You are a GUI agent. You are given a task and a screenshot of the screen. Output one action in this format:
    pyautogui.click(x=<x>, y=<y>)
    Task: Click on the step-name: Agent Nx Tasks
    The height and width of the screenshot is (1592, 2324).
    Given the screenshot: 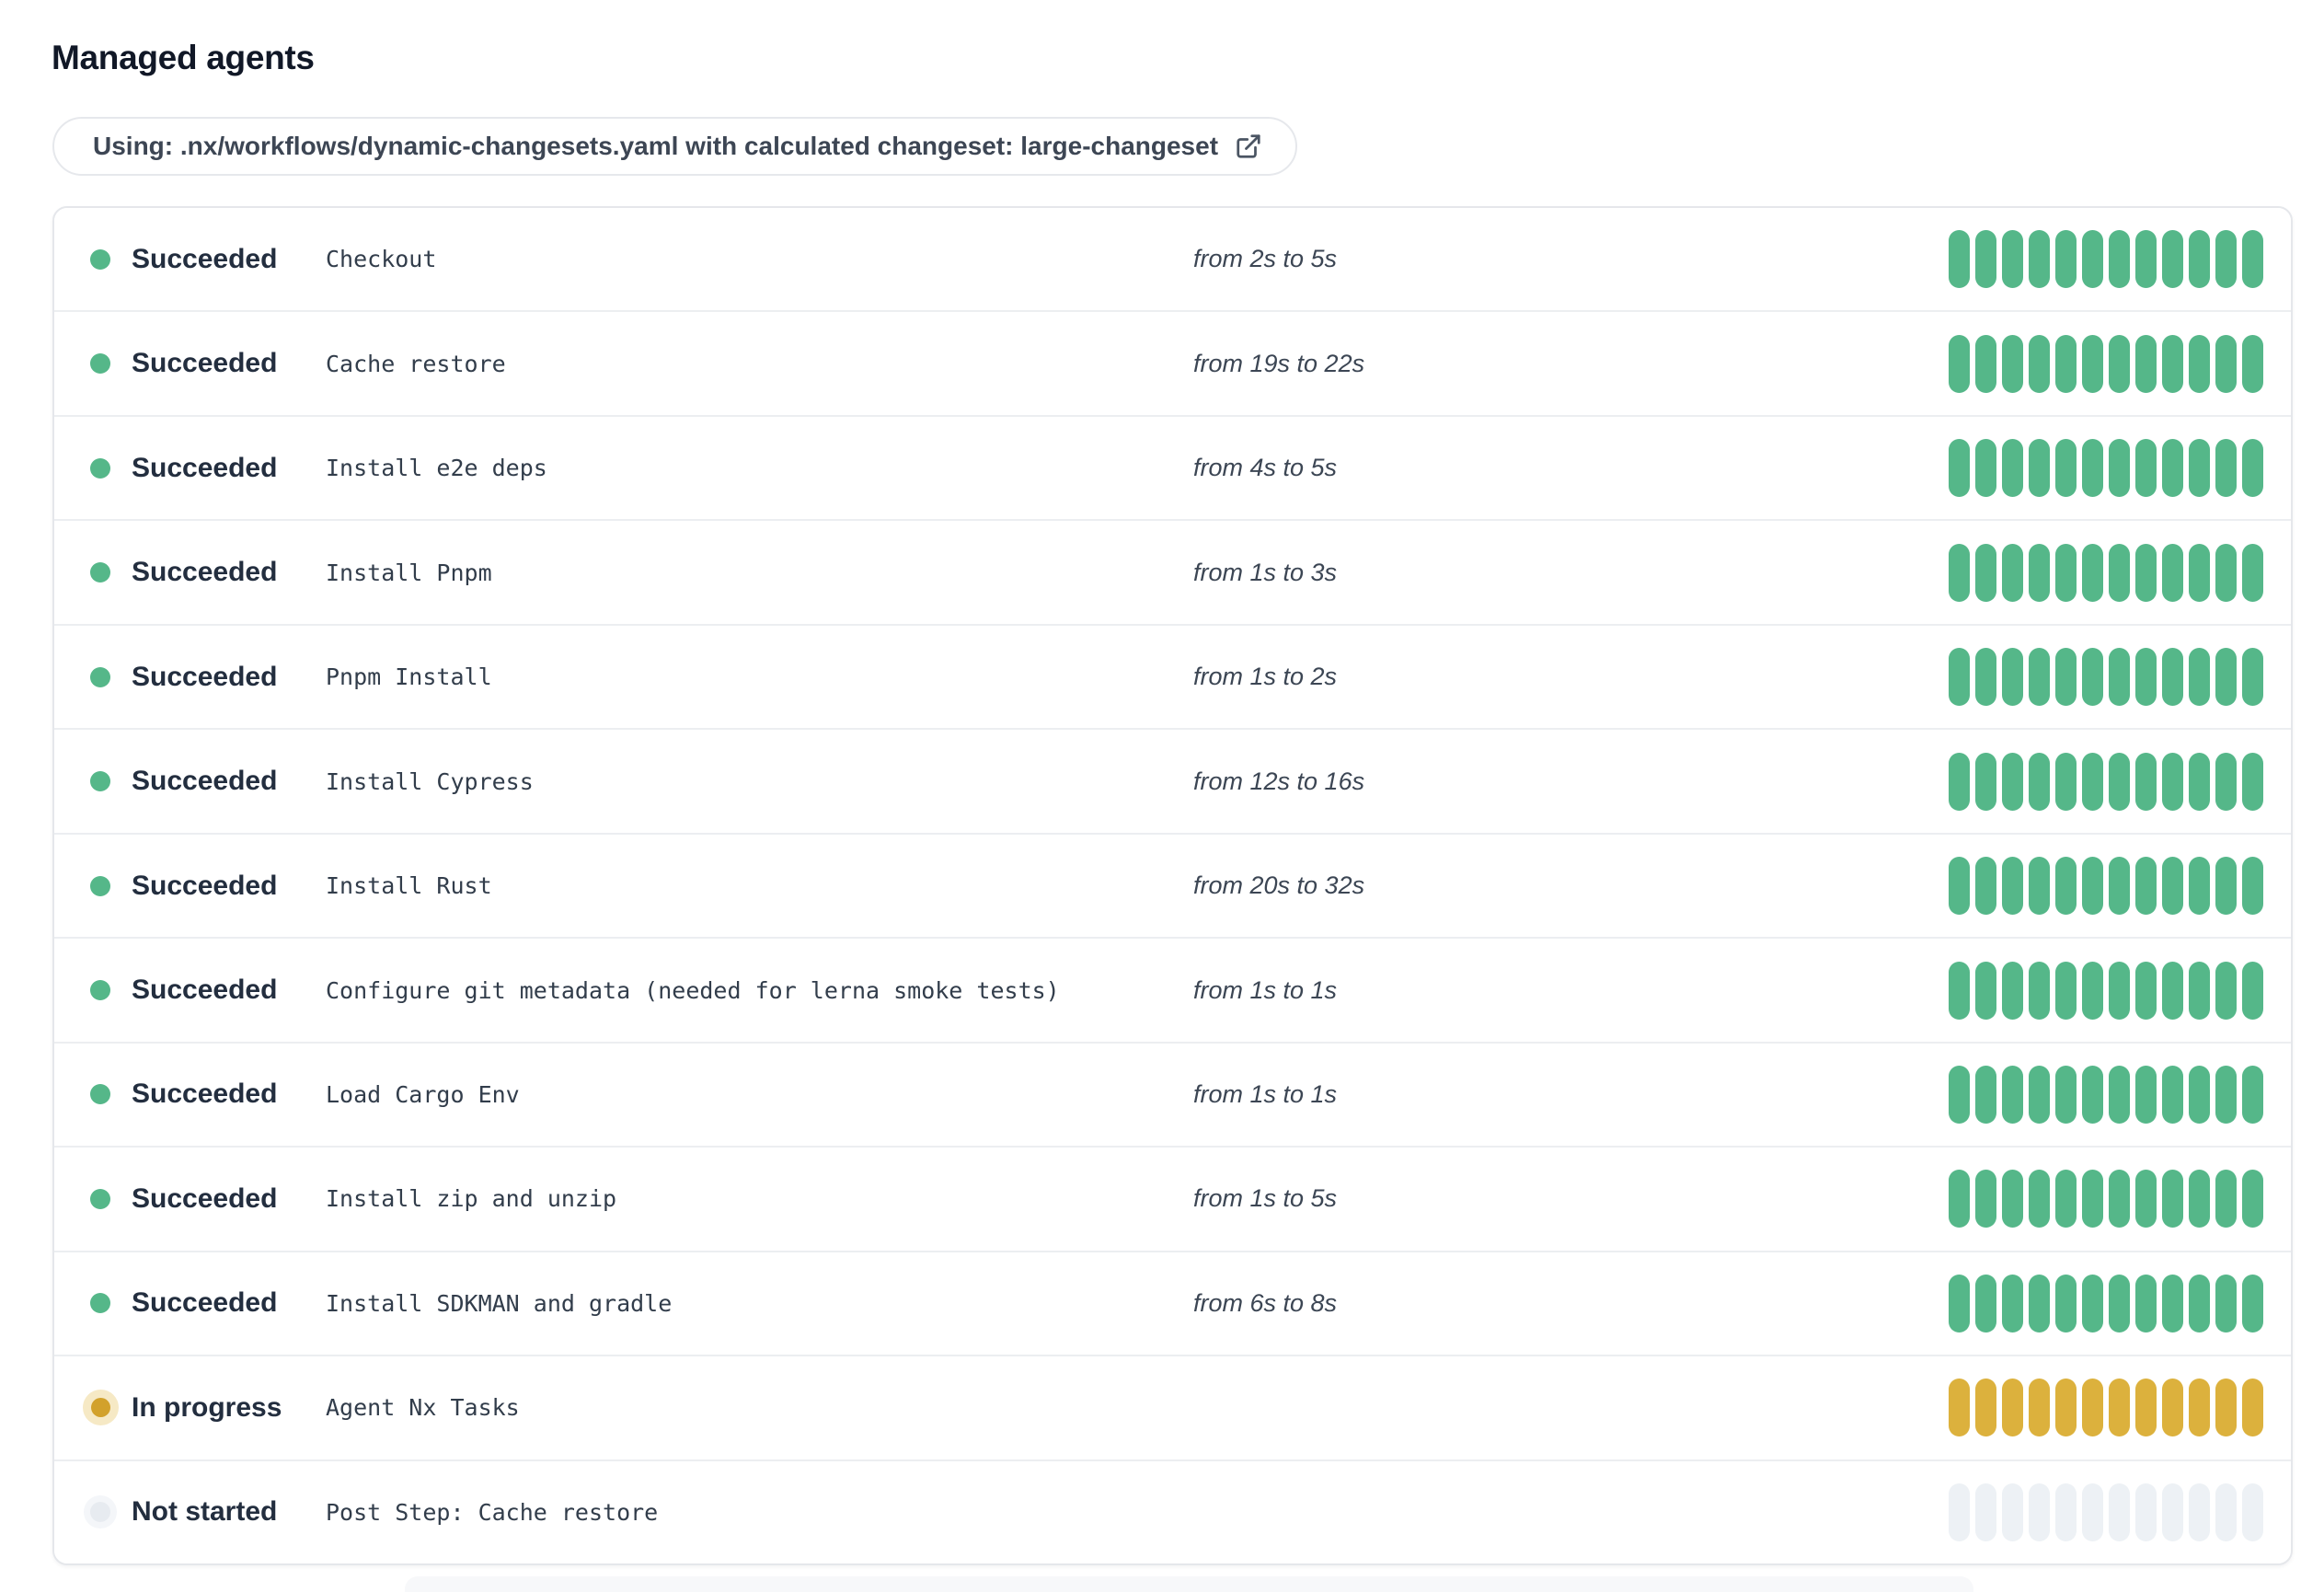 What is the action you would take?
    pyautogui.click(x=423, y=1408)
    